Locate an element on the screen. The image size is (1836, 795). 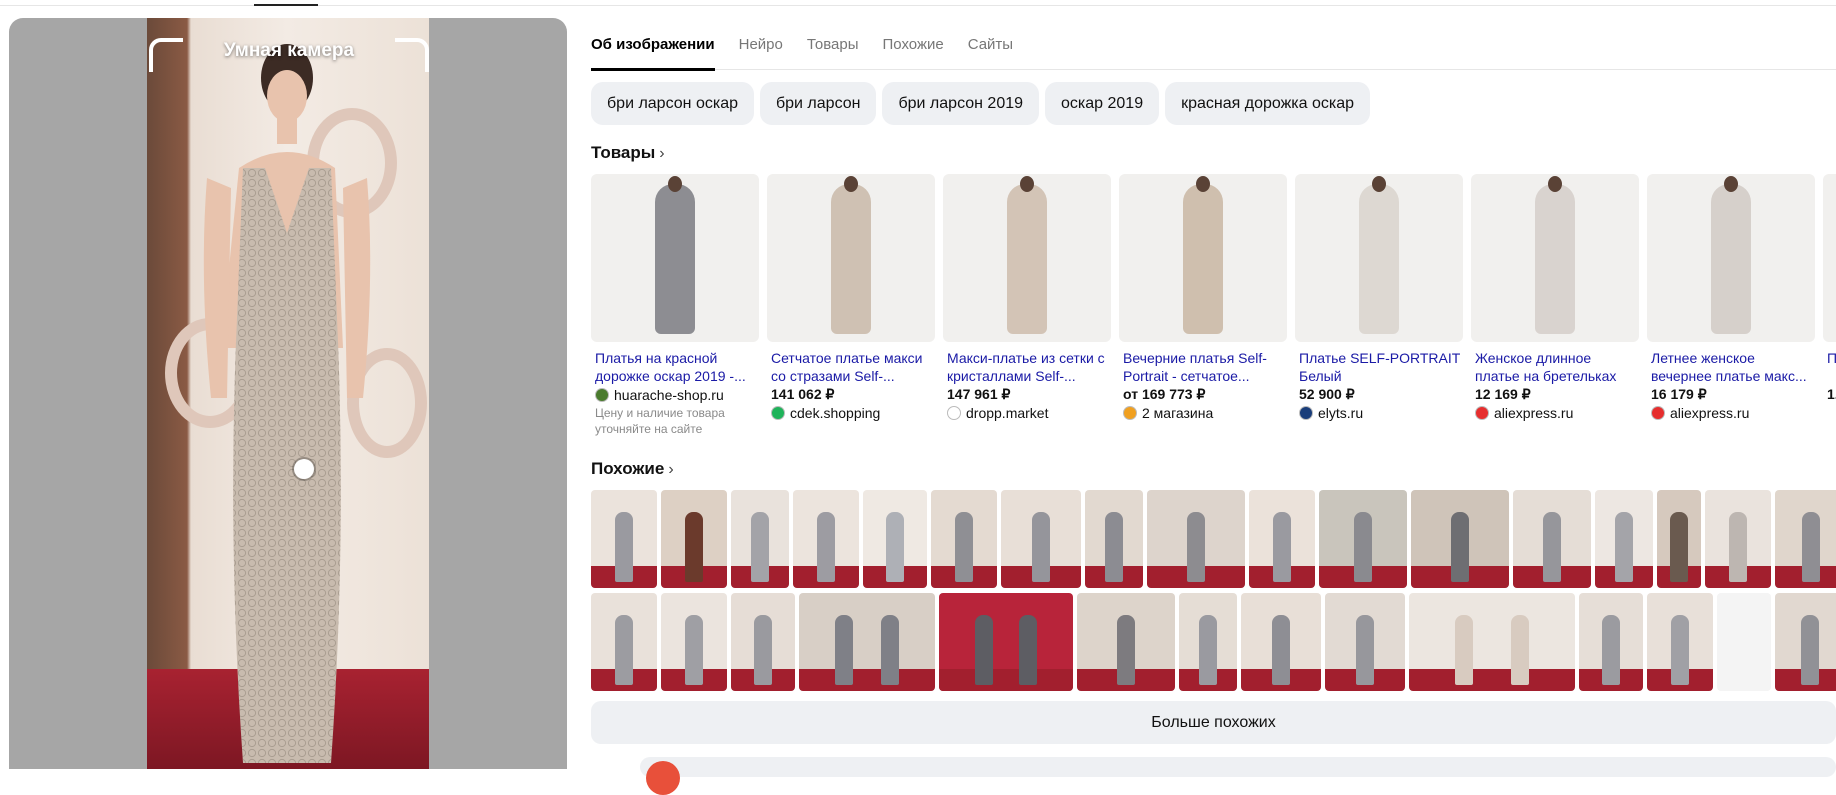
tab-sites: Сайты is located at coordinates (996, 50).